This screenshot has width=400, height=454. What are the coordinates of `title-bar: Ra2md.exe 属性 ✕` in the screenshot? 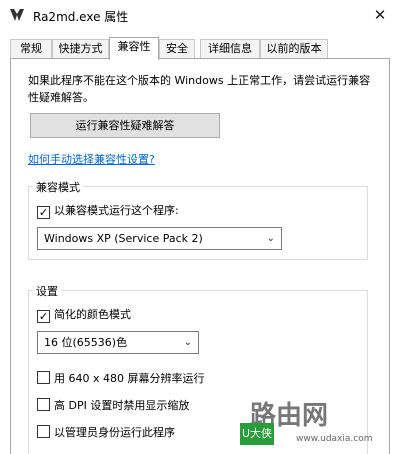 It's located at (200, 15).